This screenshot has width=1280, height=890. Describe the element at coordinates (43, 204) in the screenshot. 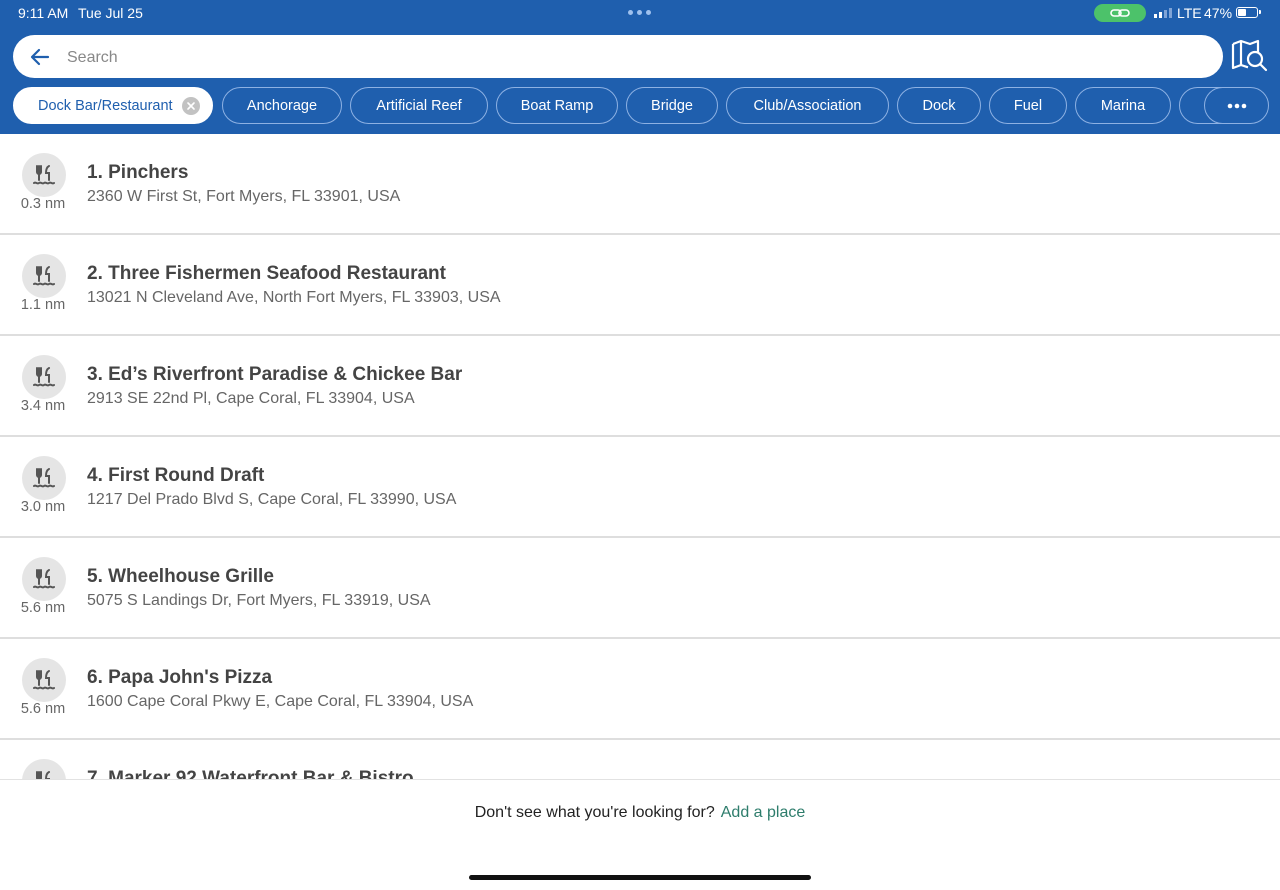

I see `result-distance: 0.3 nm` at that location.